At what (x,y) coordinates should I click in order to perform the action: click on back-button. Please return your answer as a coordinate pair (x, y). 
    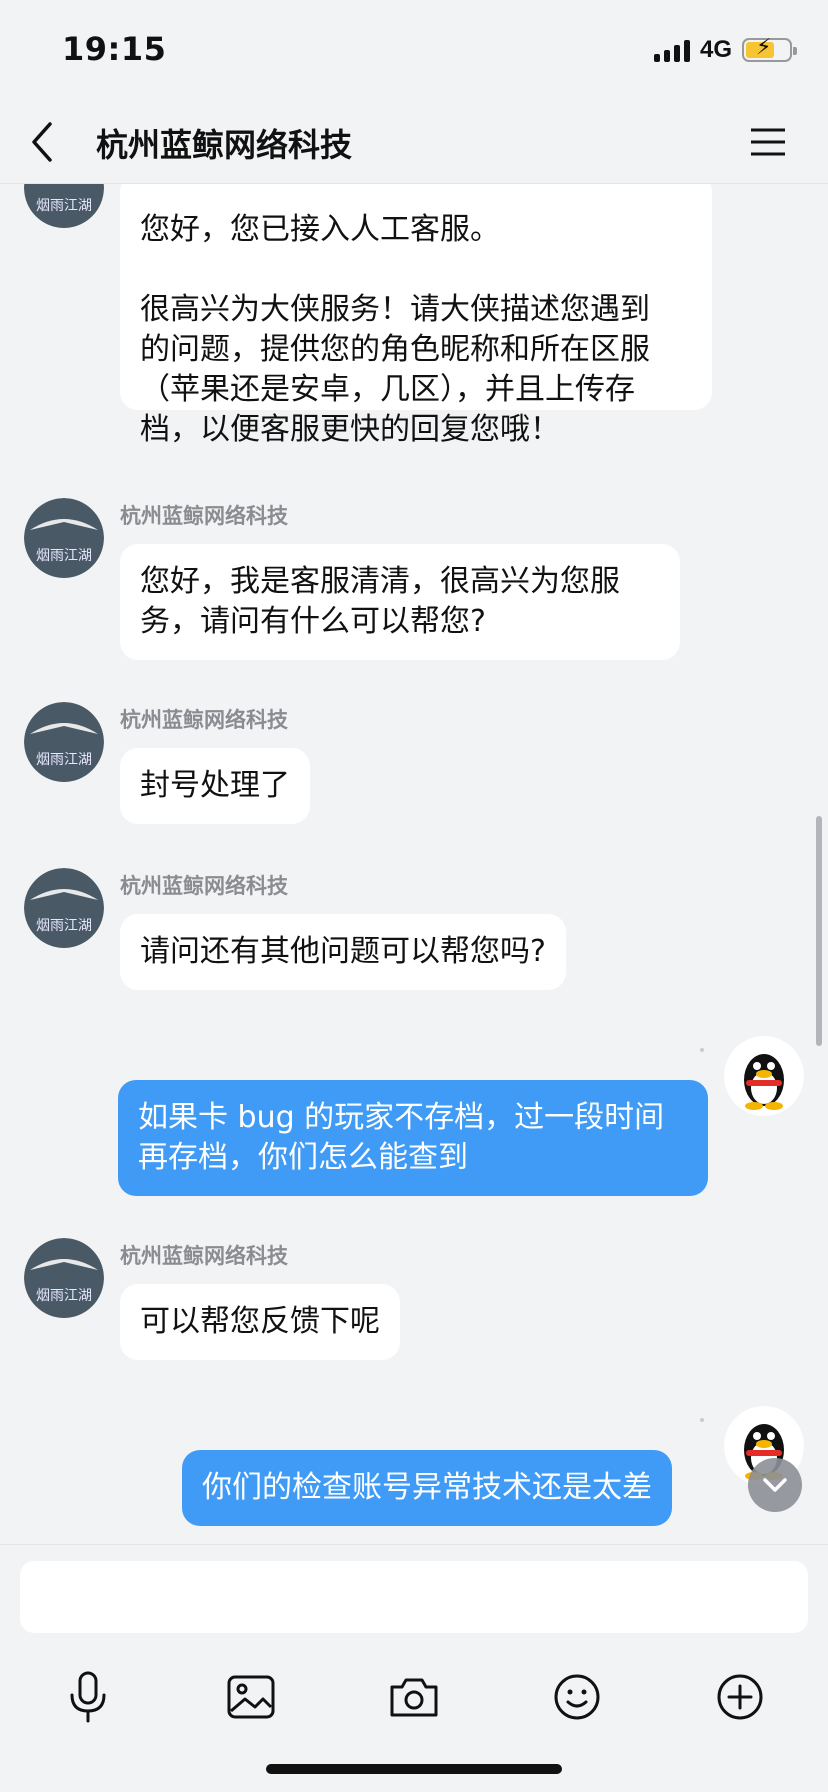
    Looking at the image, I should click on (44, 142).